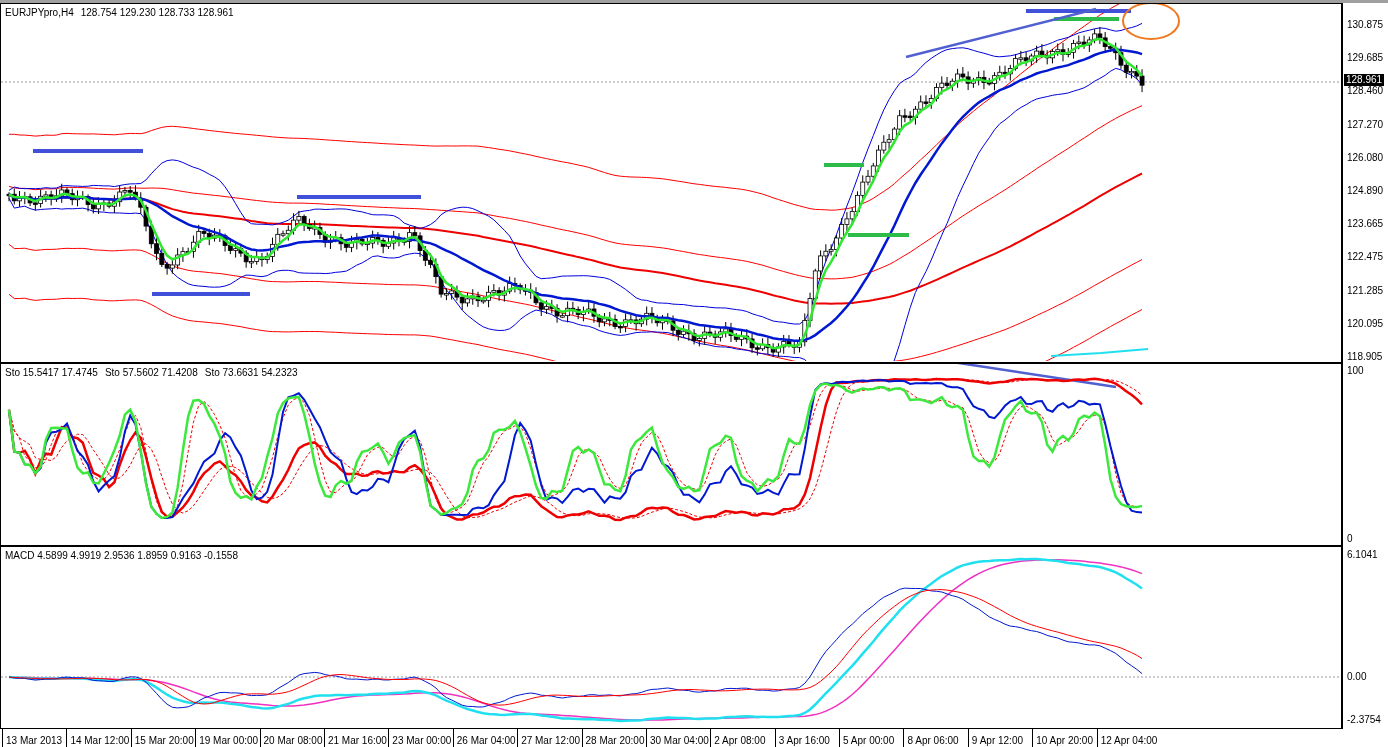 The height and width of the screenshot is (747, 1388). I want to click on price-label: 127.270, so click(1366, 124).